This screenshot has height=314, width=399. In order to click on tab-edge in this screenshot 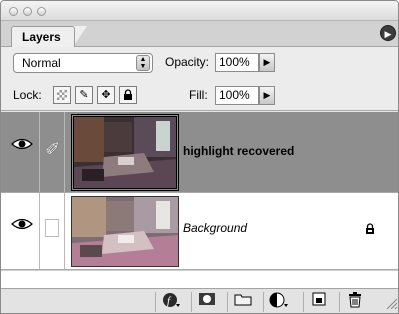, I will do `click(80, 36)`.